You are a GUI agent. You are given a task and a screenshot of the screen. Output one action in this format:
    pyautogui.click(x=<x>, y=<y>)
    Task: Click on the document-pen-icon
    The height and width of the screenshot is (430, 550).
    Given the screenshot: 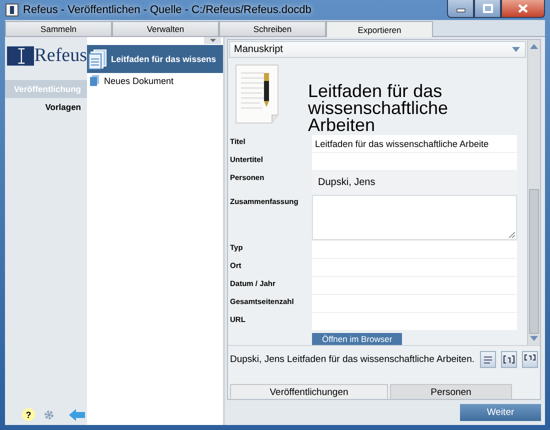 What is the action you would take?
    pyautogui.click(x=257, y=94)
    